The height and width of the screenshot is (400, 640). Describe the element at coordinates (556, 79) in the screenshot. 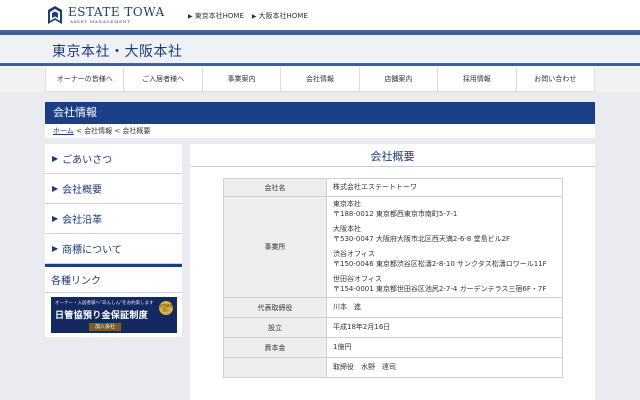

I see `nav-contact: お問い合わせ` at that location.